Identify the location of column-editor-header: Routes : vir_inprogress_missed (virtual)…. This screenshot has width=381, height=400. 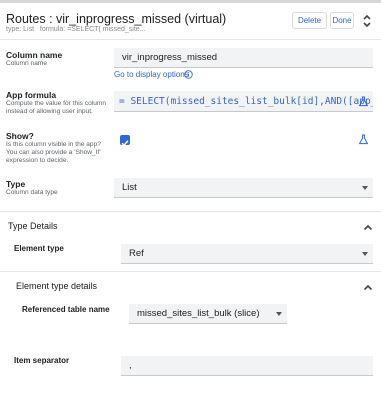
(190, 21).